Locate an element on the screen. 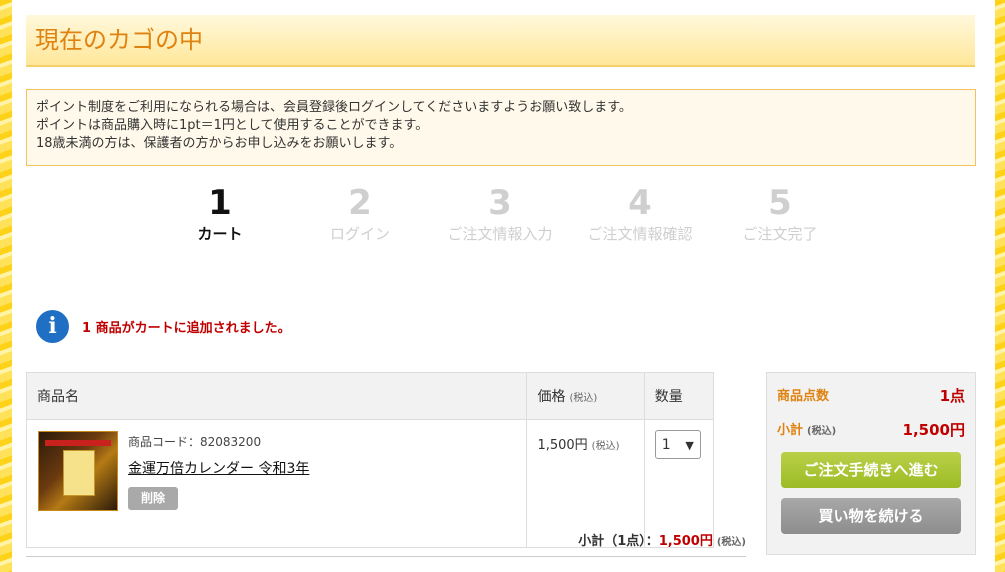 This screenshot has width=1005, height=572. info-icon: i is located at coordinates (52, 326).